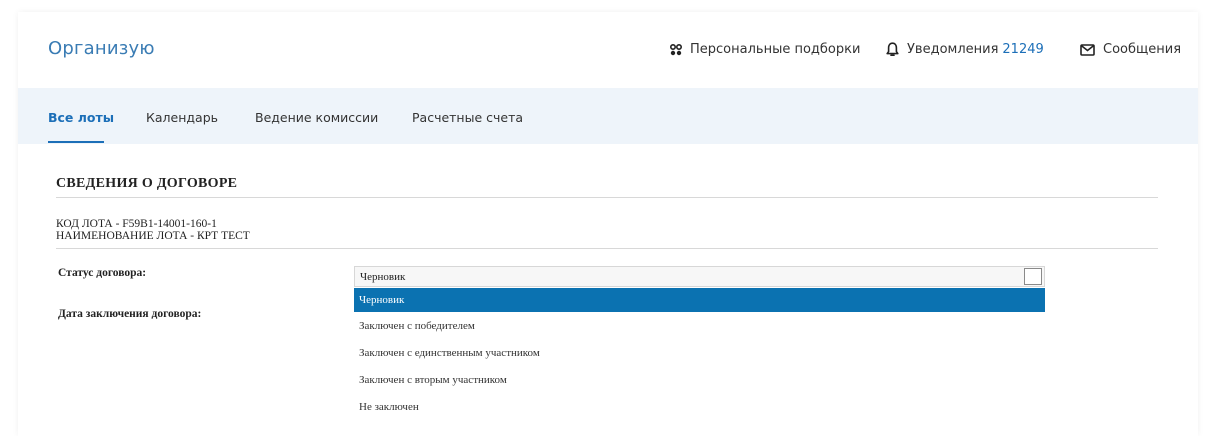  I want to click on envelope-icon, so click(1087, 49).